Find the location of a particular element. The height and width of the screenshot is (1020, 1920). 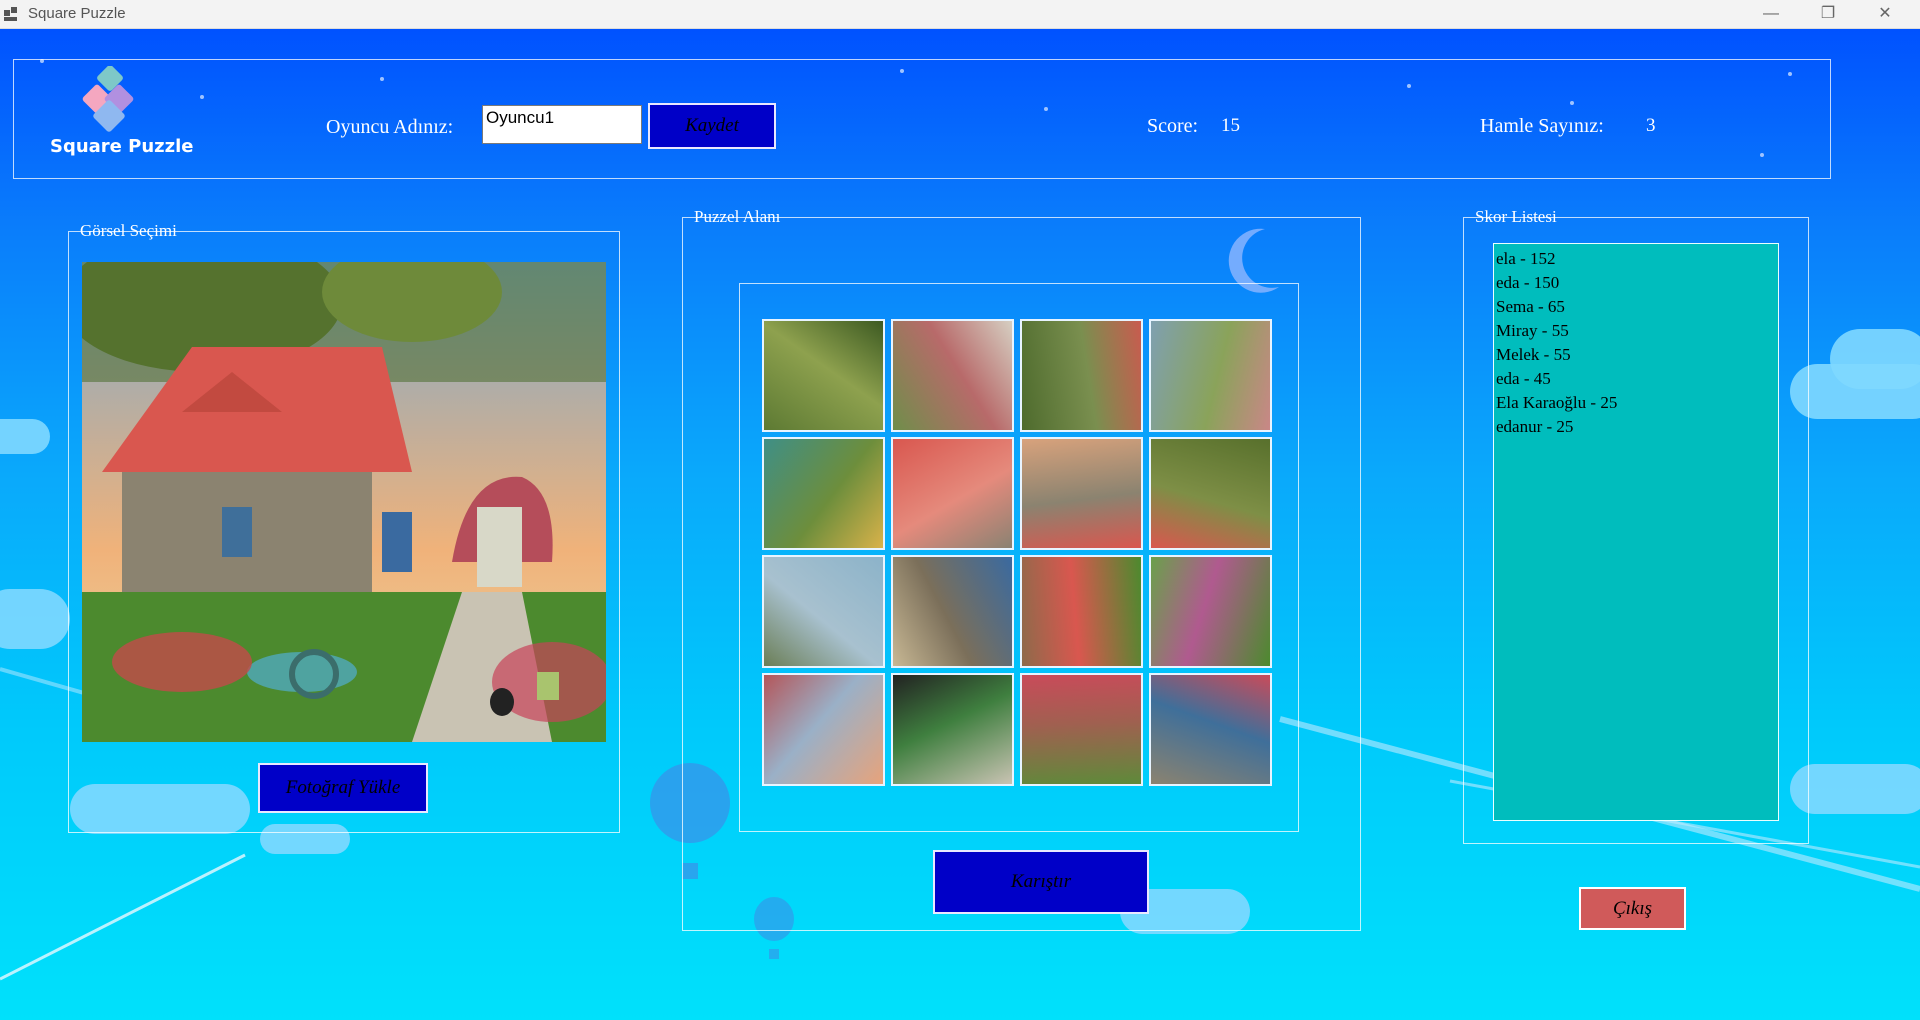

list-item: edanur - 25 is located at coordinates (1636, 427).